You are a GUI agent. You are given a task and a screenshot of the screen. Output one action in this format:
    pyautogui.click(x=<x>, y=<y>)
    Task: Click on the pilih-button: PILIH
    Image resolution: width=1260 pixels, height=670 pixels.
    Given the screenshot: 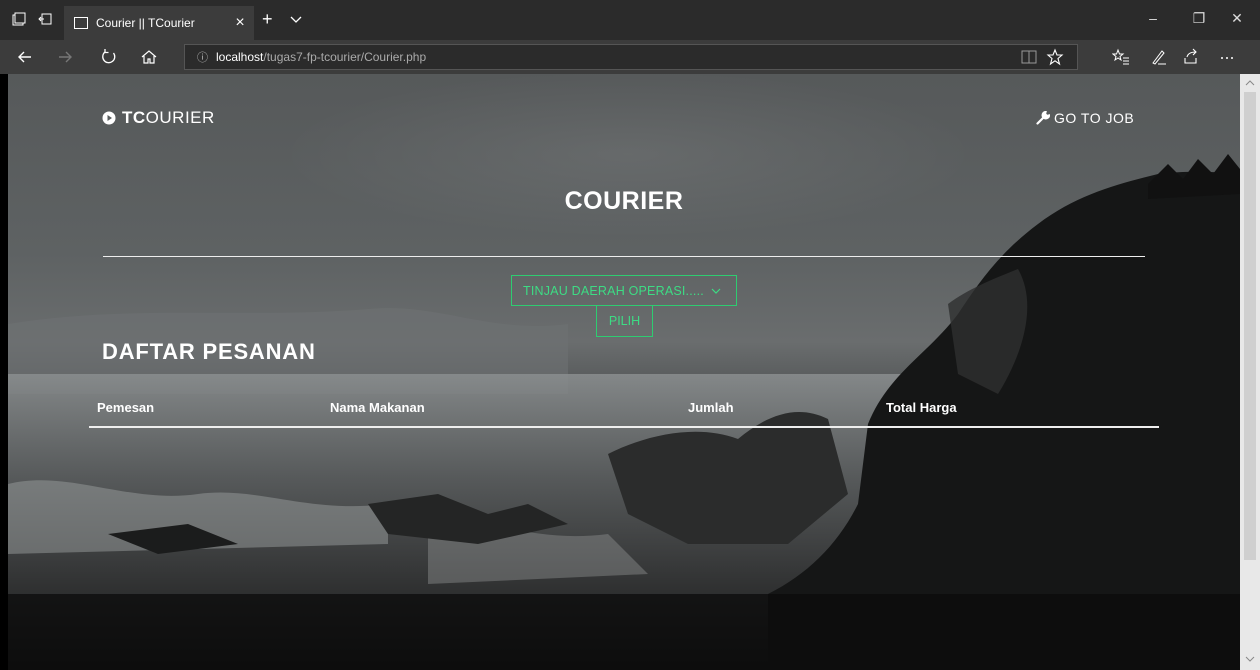 What is the action you would take?
    pyautogui.click(x=624, y=321)
    